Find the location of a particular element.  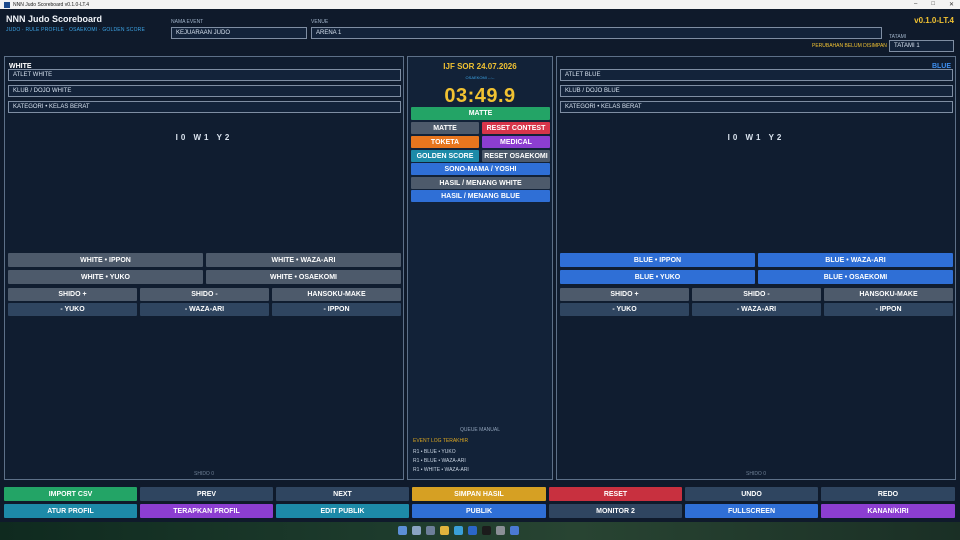

search-icon is located at coordinates (416, 530).